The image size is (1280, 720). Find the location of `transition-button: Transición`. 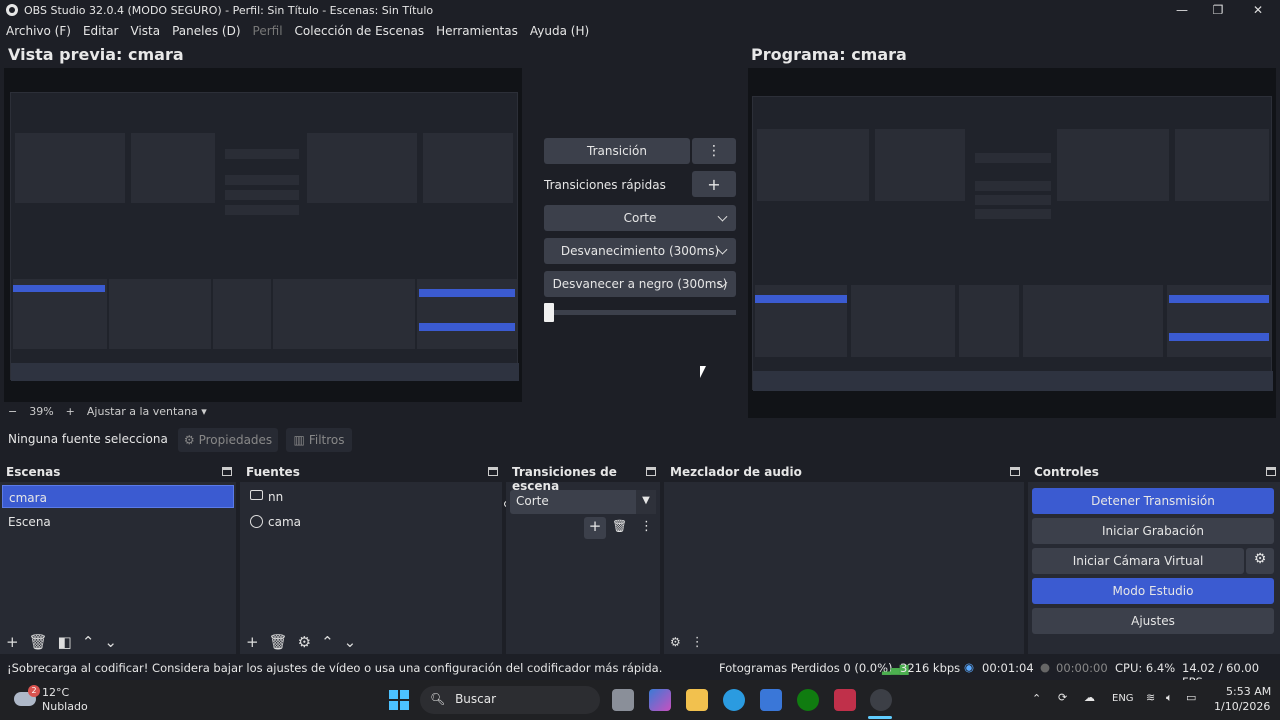

transition-button: Transición is located at coordinates (617, 151).